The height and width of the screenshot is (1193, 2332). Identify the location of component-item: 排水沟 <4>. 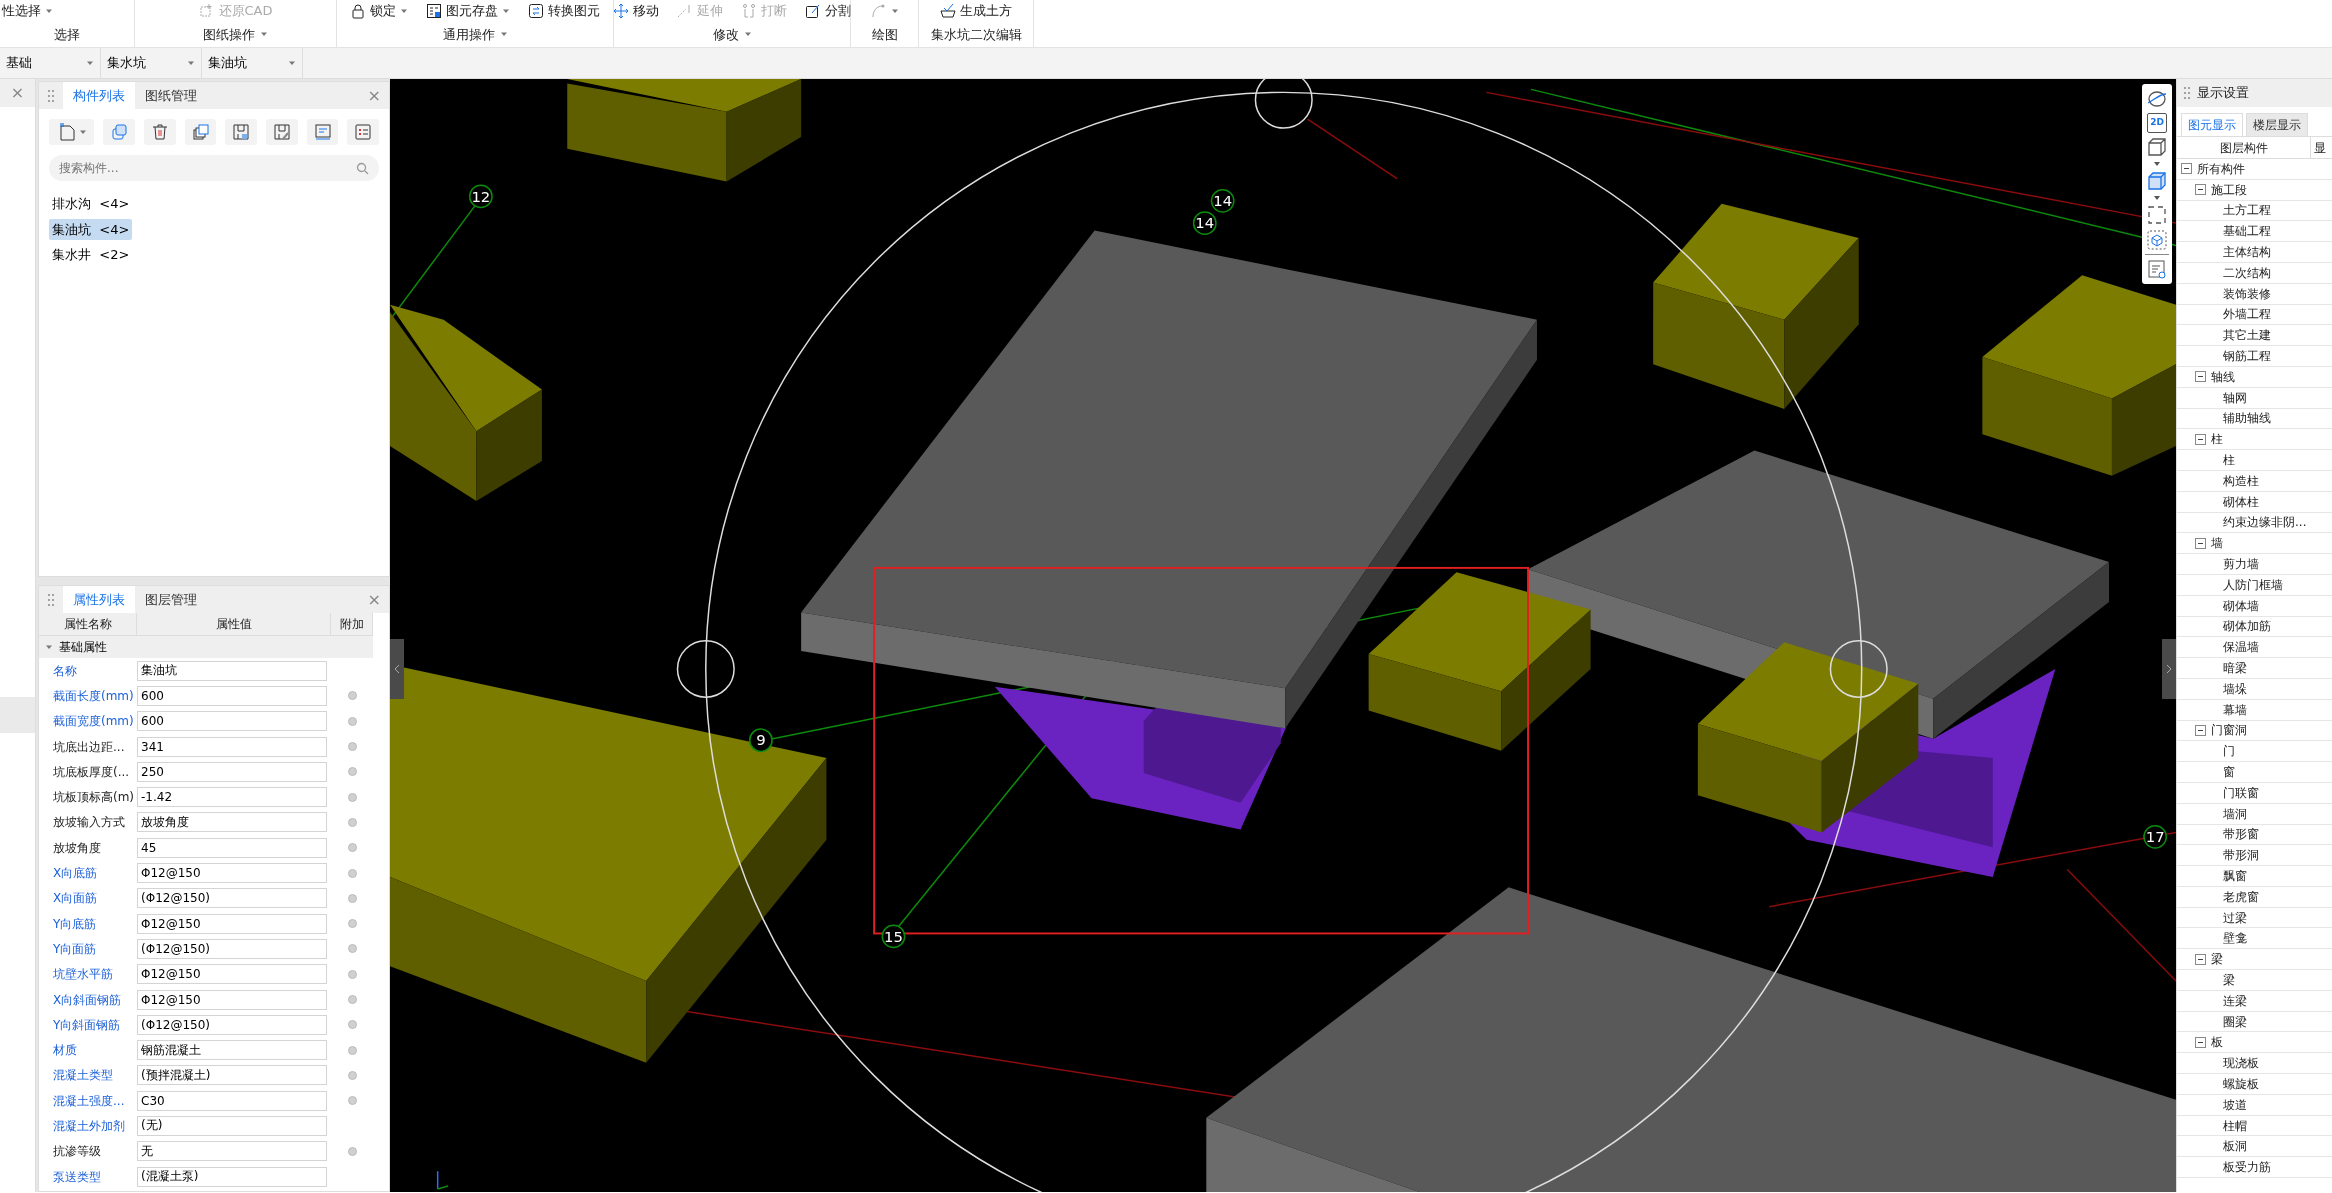
(91, 204).